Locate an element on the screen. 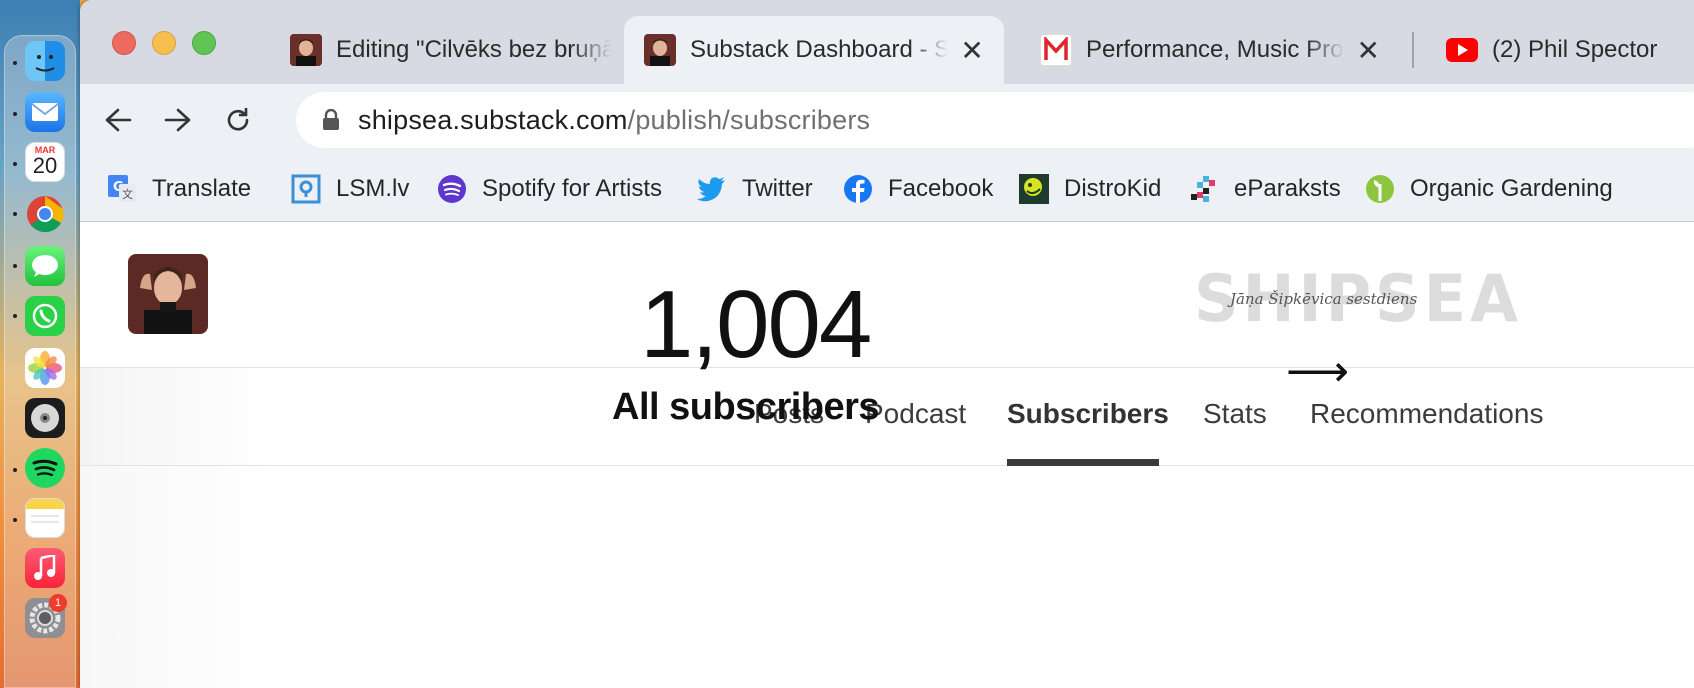 The height and width of the screenshot is (688, 1694). back-button is located at coordinates (118, 120).